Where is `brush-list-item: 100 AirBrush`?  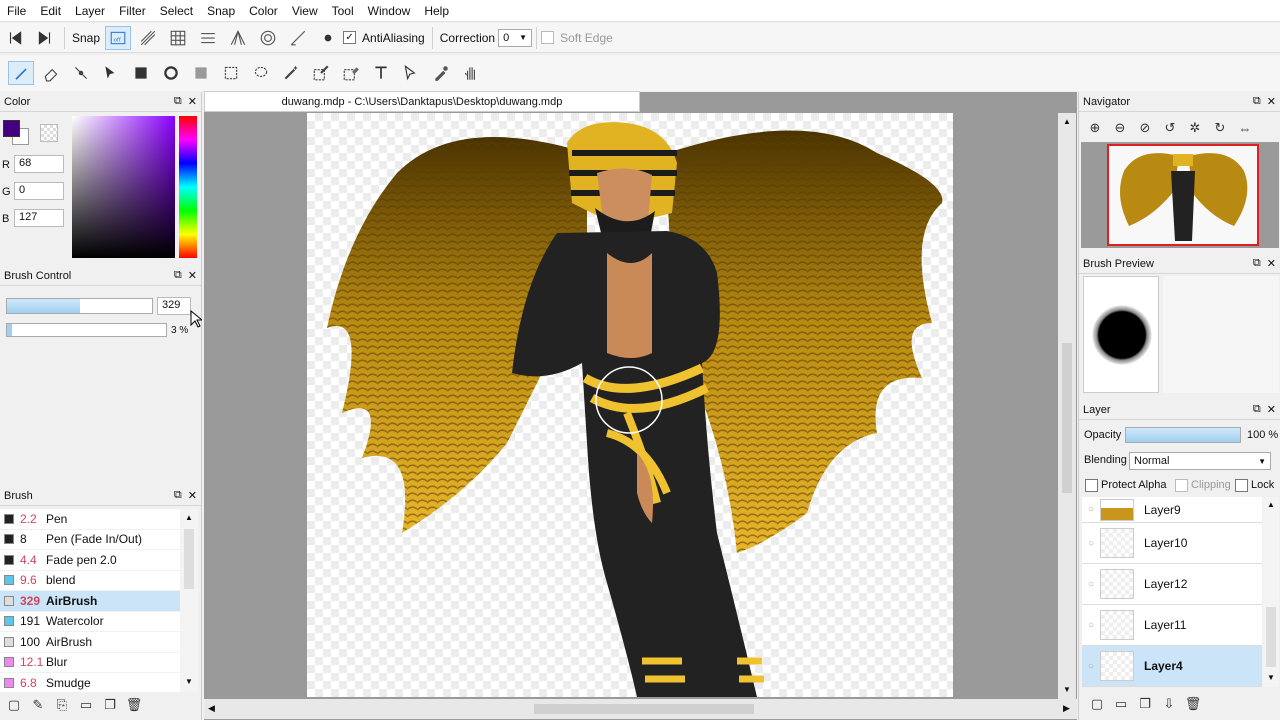
brush-list-item: 100 AirBrush is located at coordinates (90, 642).